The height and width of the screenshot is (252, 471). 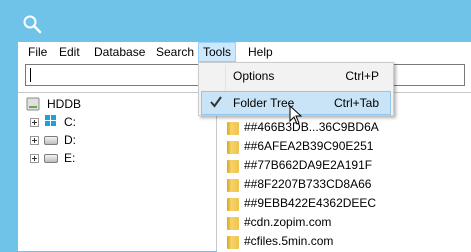 I want to click on list-item-label: ##466B3DB...36C9BD6A, so click(x=311, y=127).